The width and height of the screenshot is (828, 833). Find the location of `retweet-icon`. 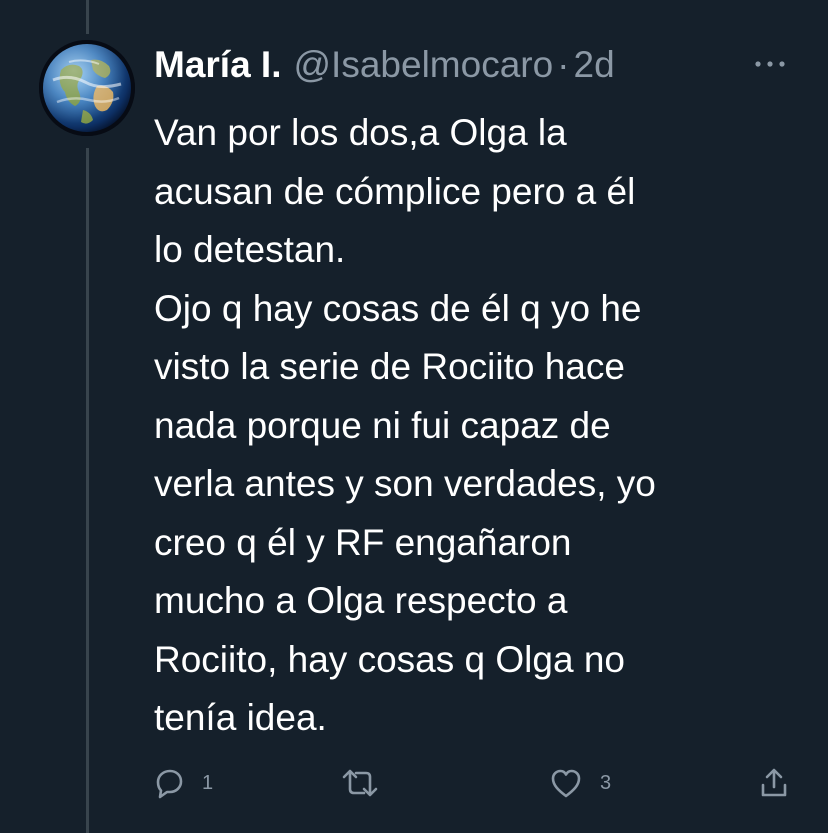

retweet-icon is located at coordinates (360, 783).